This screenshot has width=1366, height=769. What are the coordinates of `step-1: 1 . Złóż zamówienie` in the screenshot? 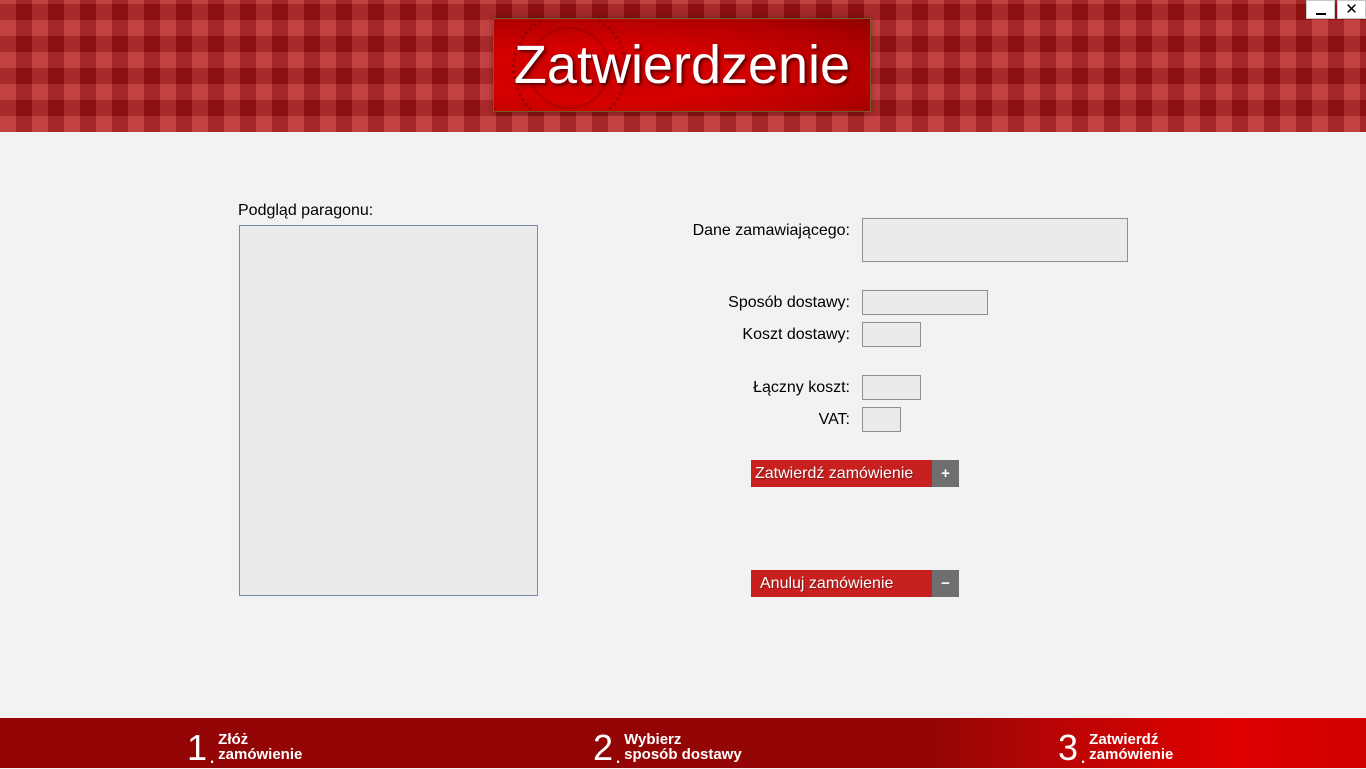 It's located at (245, 743).